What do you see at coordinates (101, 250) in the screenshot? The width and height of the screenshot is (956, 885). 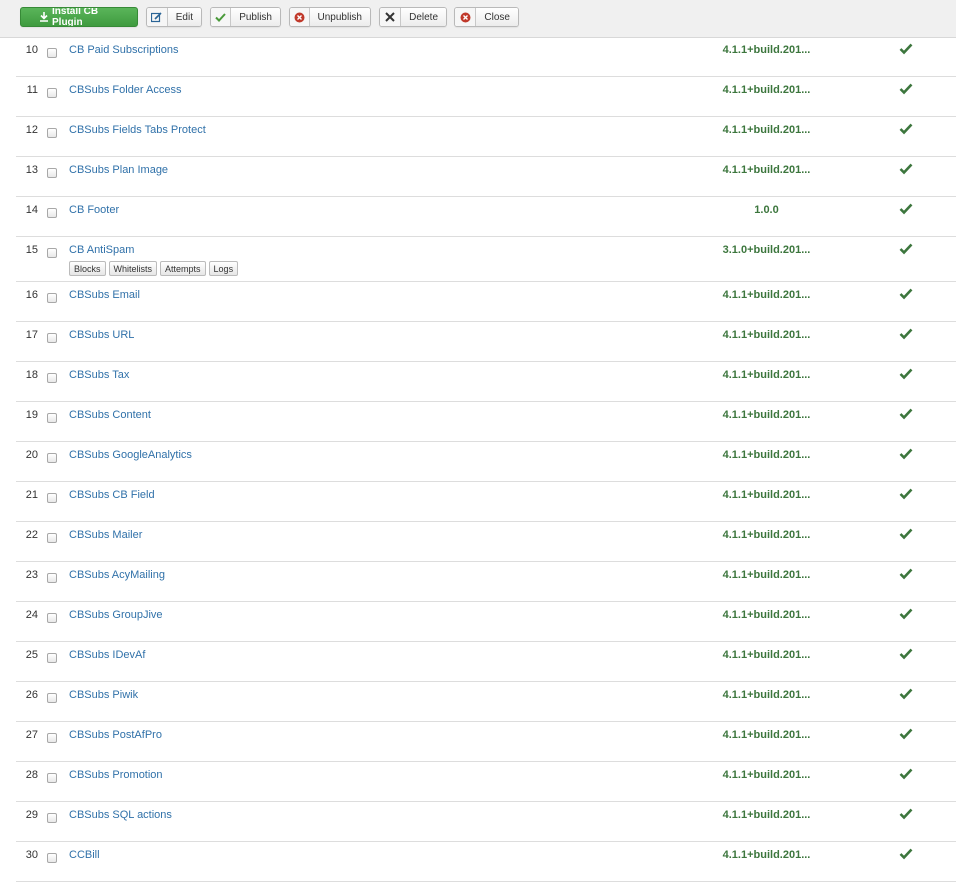 I see `plugin-name-link: CB AntiSpam` at bounding box center [101, 250].